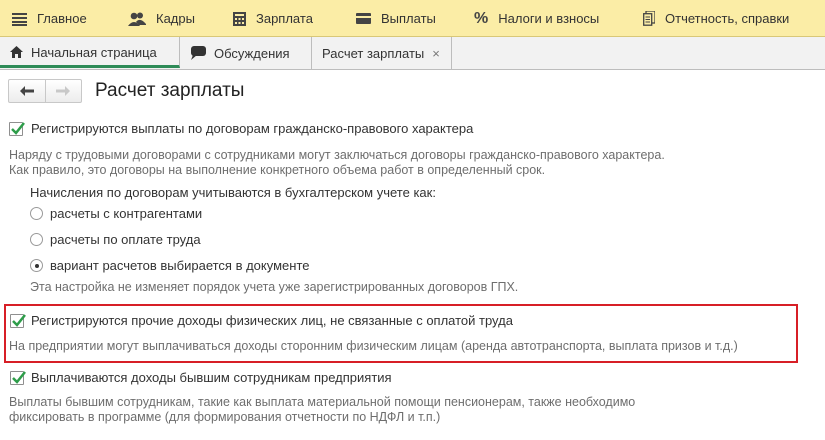 The height and width of the screenshot is (440, 825). I want to click on gph-checkbox, so click(17, 129).